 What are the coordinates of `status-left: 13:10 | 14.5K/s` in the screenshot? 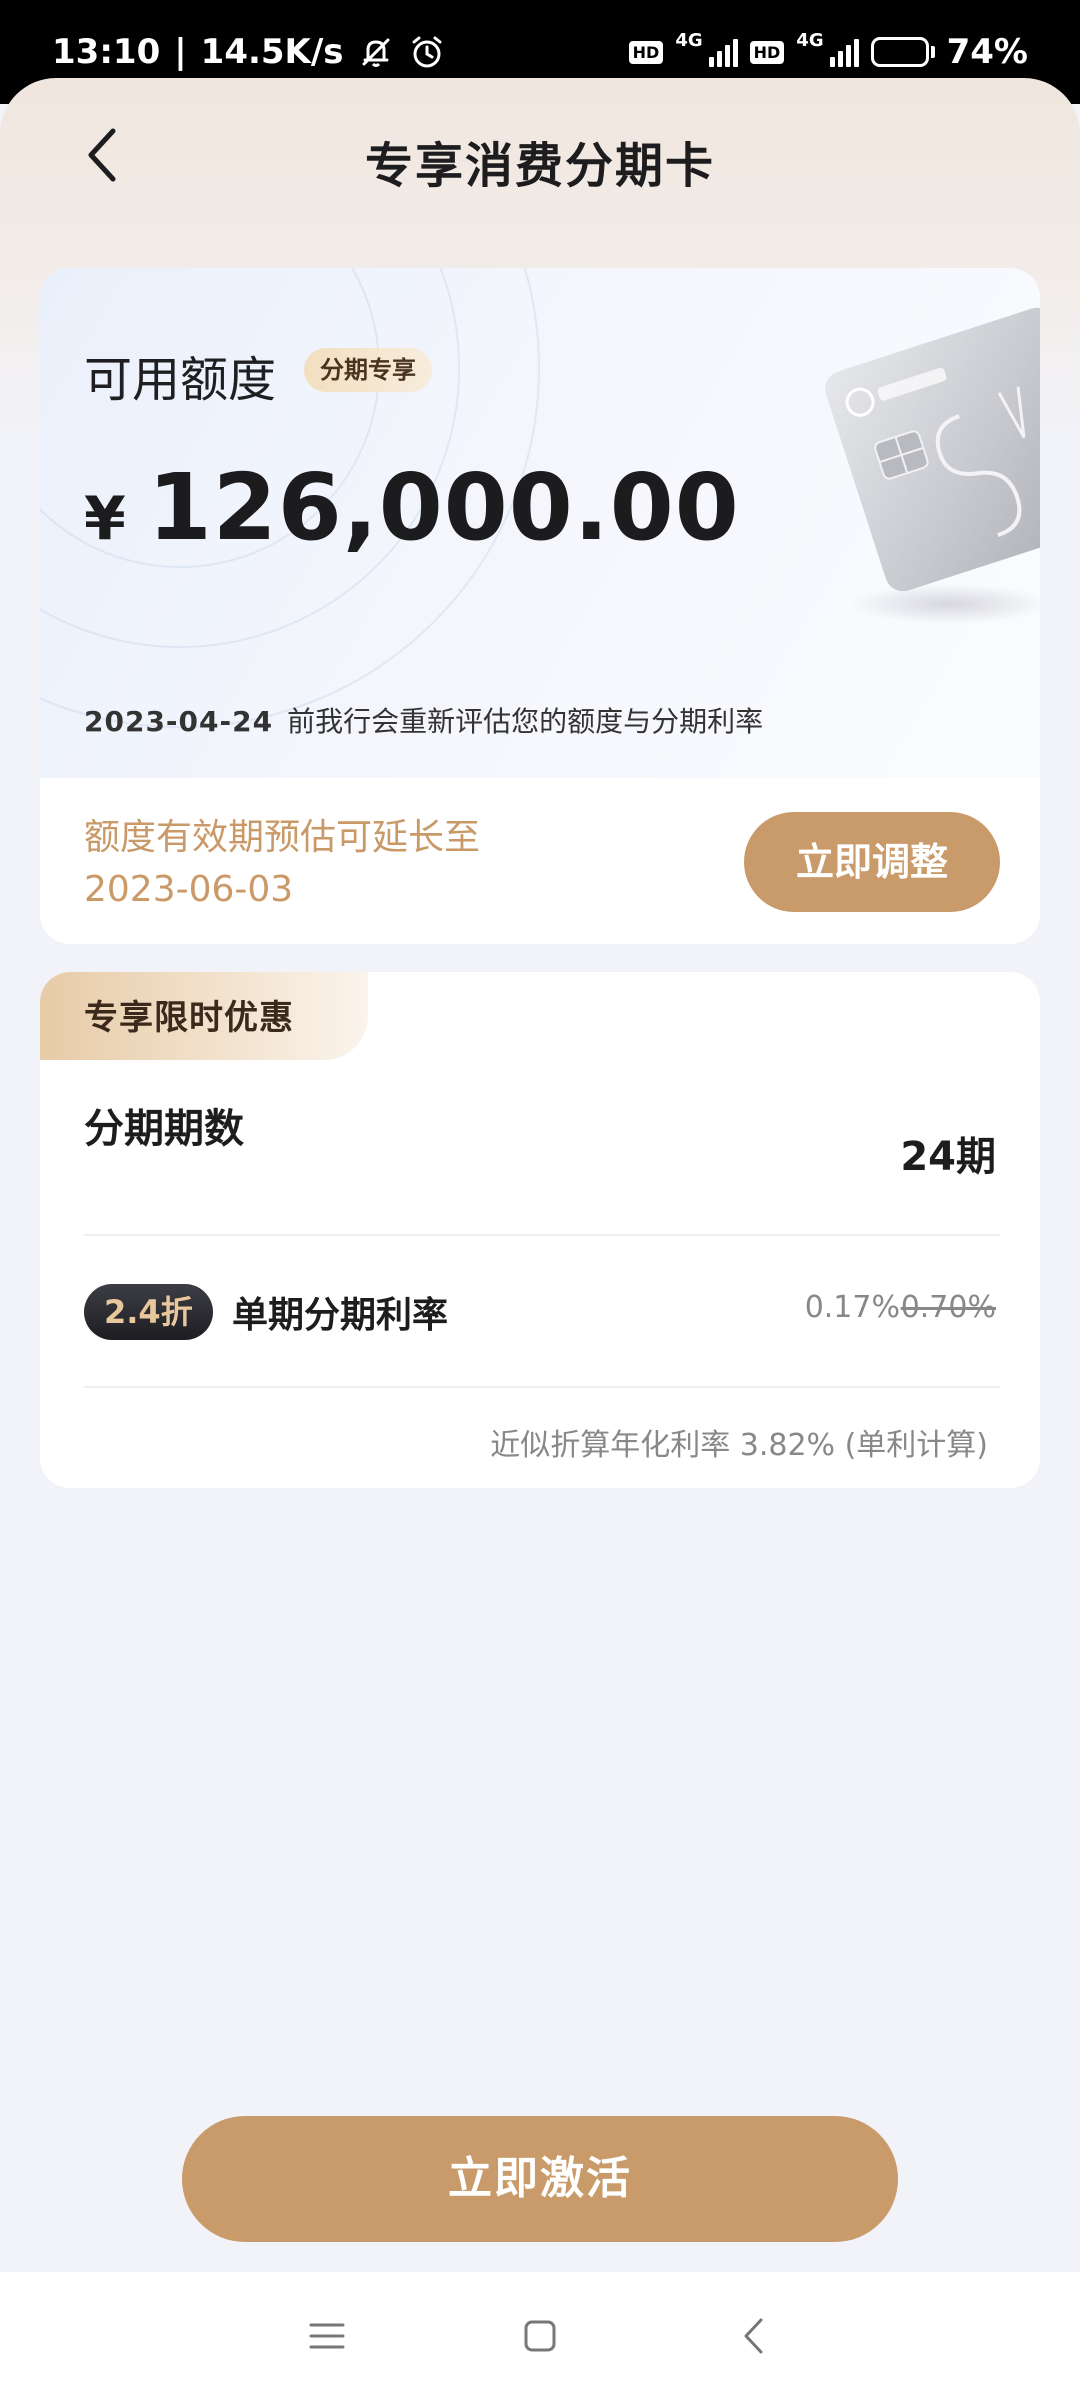 It's located at (249, 52).